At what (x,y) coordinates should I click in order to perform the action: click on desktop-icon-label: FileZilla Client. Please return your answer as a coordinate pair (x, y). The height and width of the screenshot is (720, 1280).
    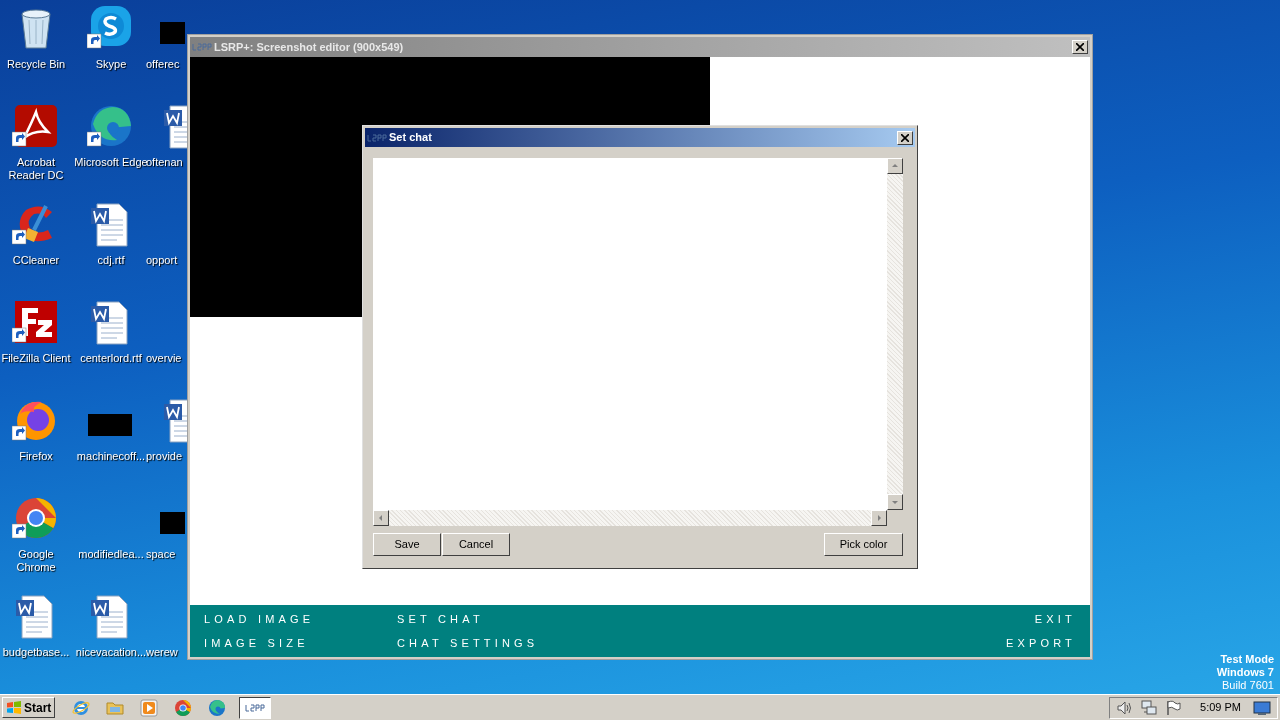
    Looking at the image, I should click on (36, 358).